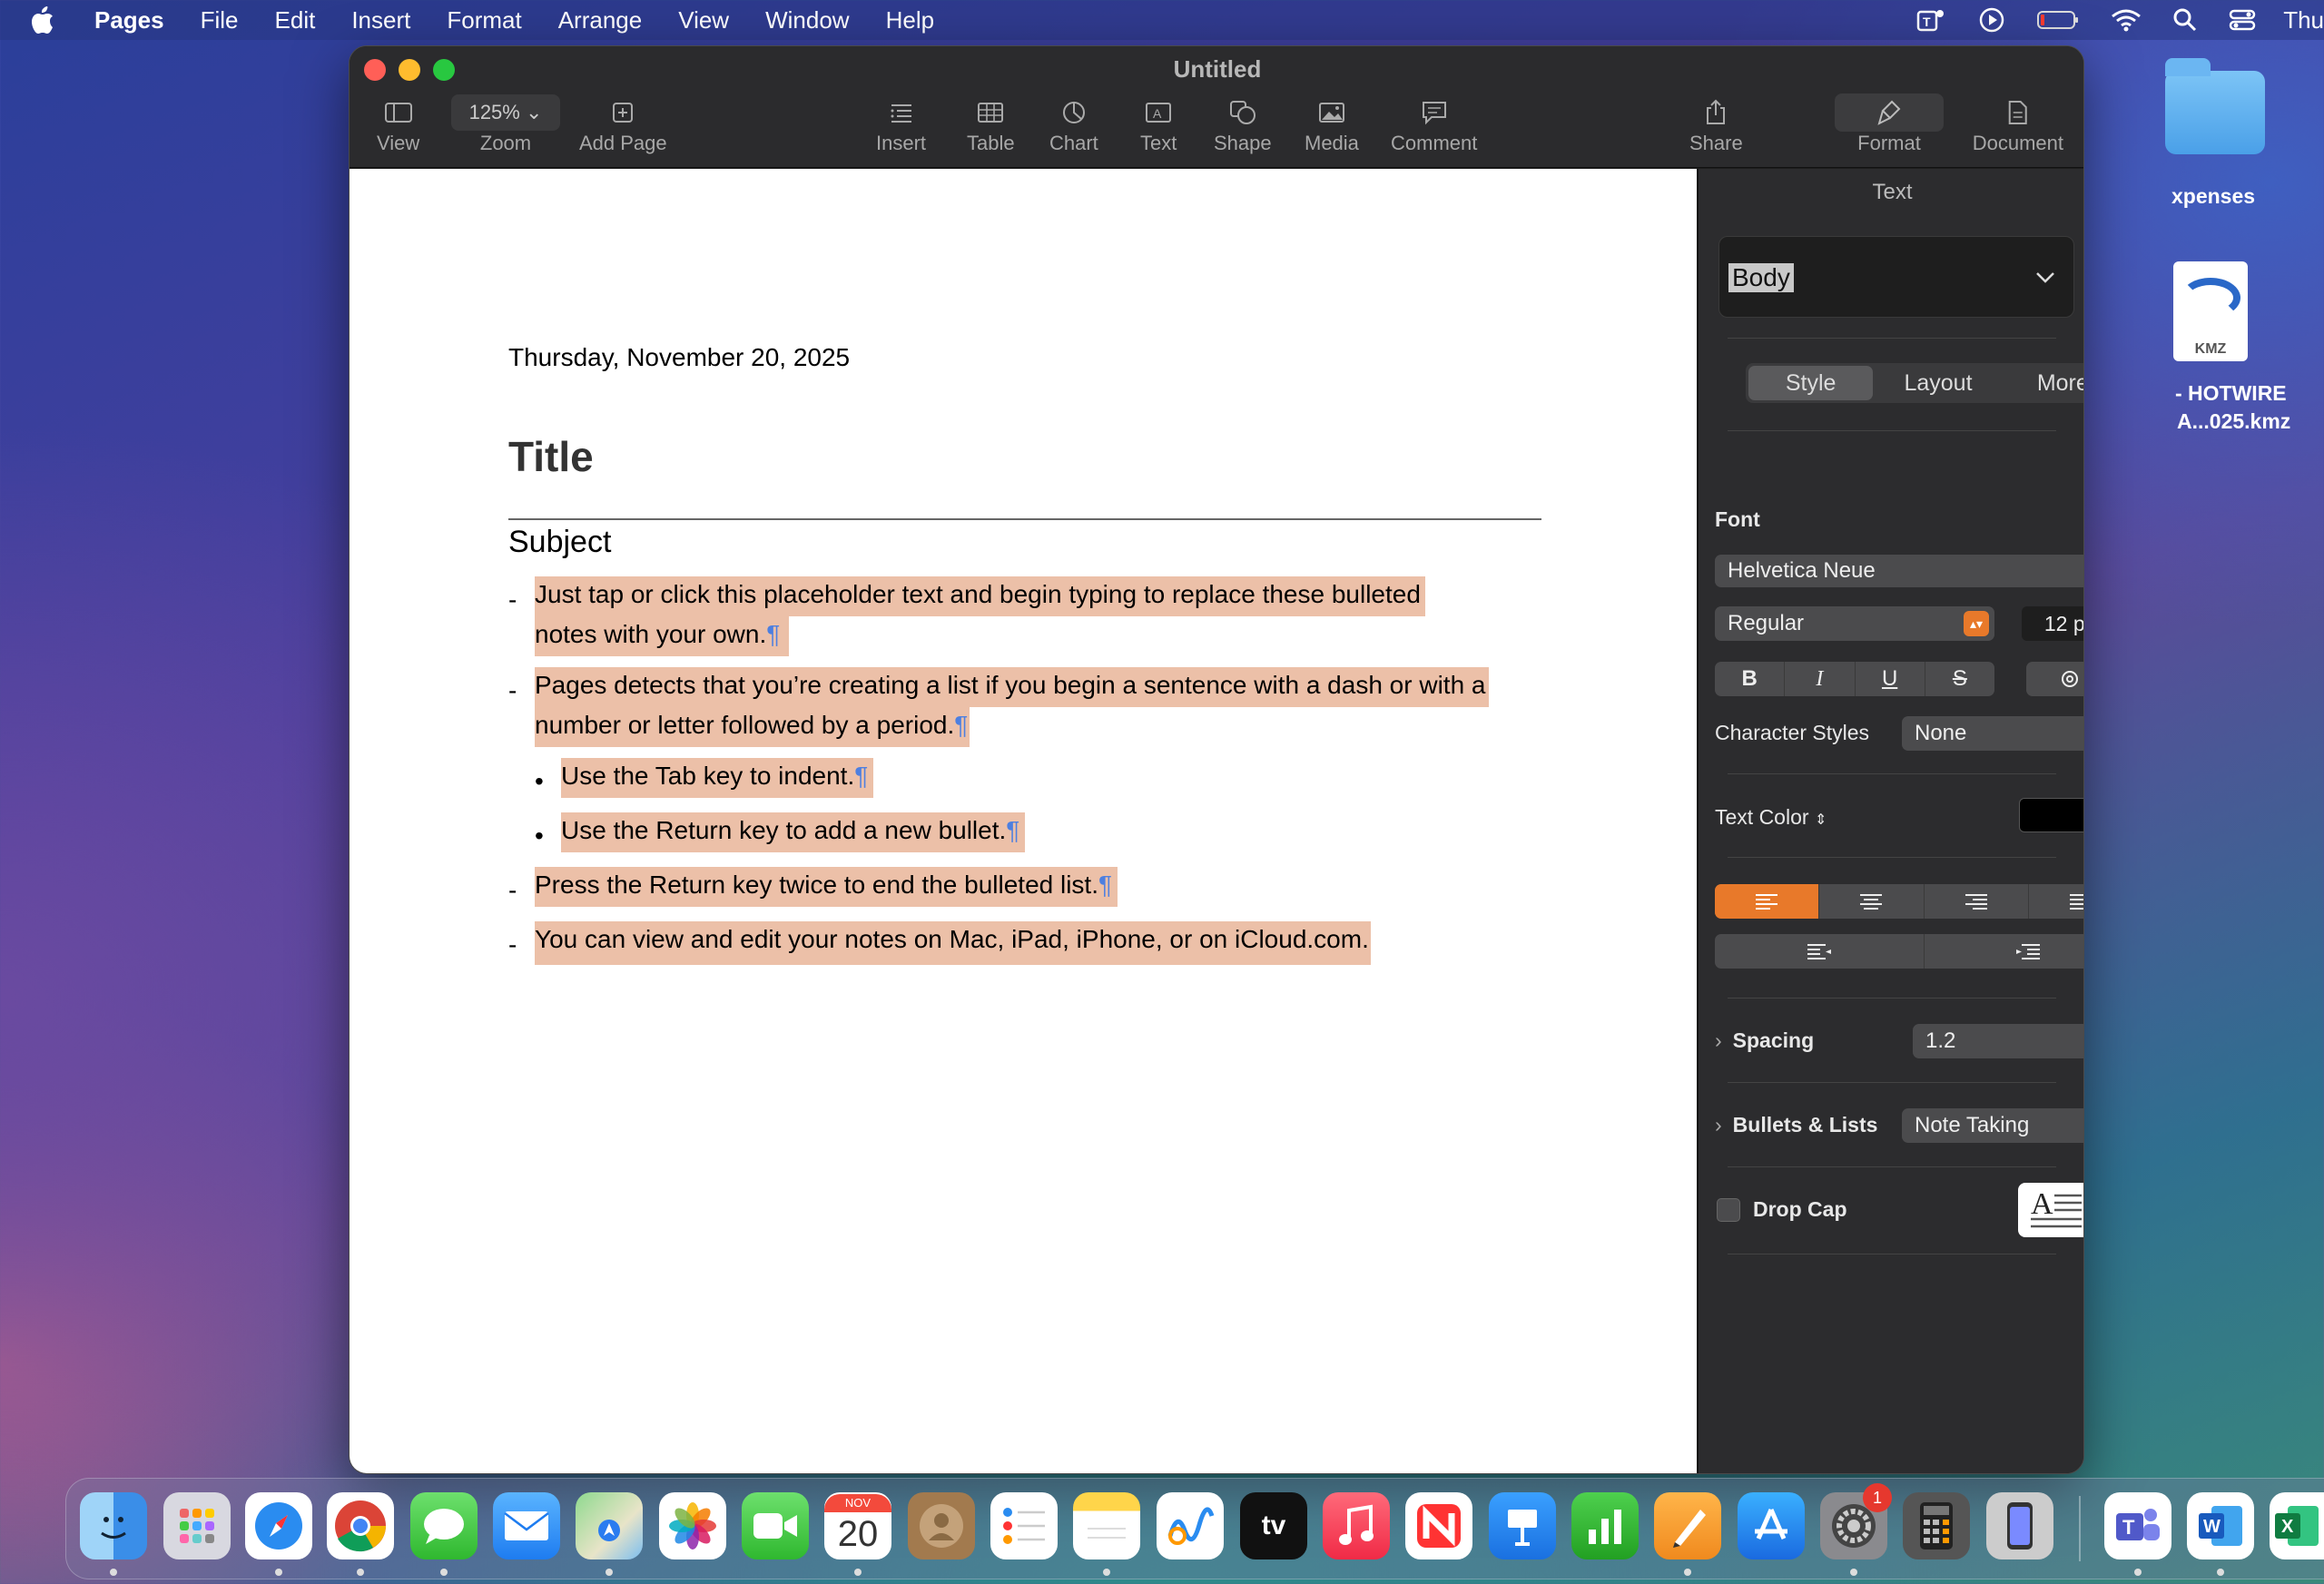 The width and height of the screenshot is (2324, 1584). Describe the element at coordinates (1434, 124) in the screenshot. I see `comment-button: Comment` at that location.